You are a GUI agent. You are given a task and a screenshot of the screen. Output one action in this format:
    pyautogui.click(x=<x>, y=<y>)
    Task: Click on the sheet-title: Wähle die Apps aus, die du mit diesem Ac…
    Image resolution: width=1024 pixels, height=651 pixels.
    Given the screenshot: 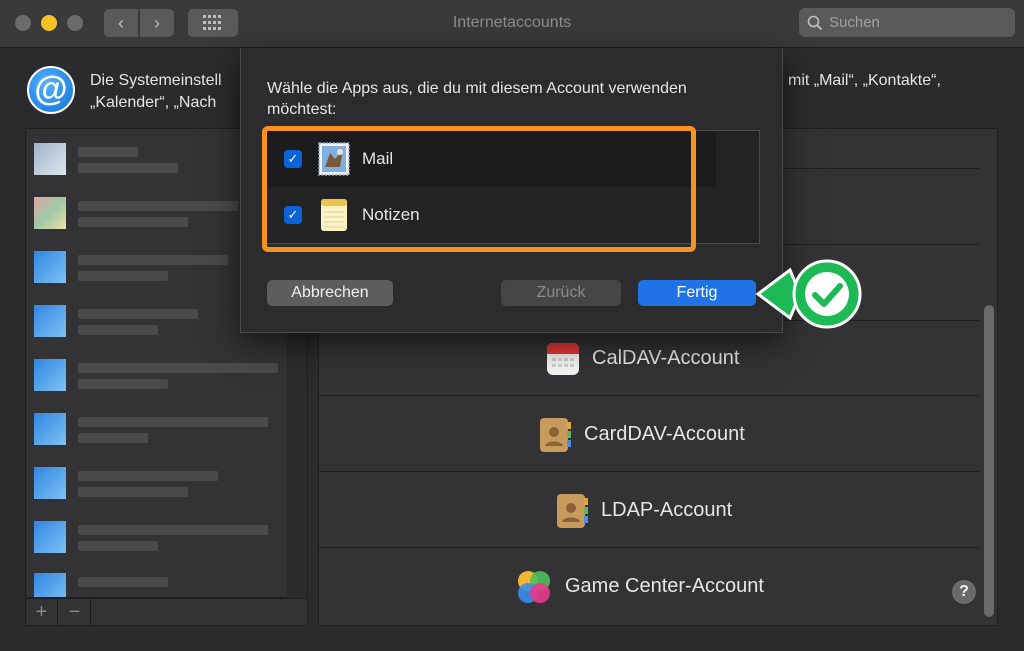 What is the action you would take?
    pyautogui.click(x=477, y=99)
    